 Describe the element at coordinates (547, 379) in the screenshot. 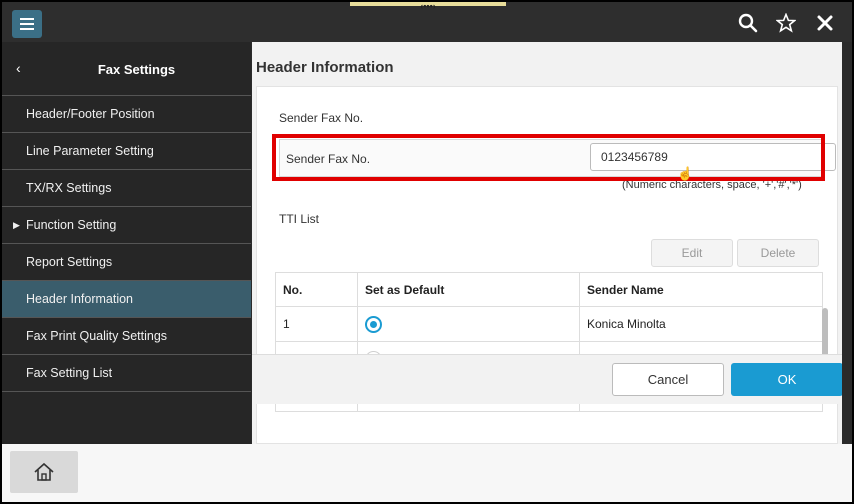

I see `dialog-footer: Cancel OK` at that location.